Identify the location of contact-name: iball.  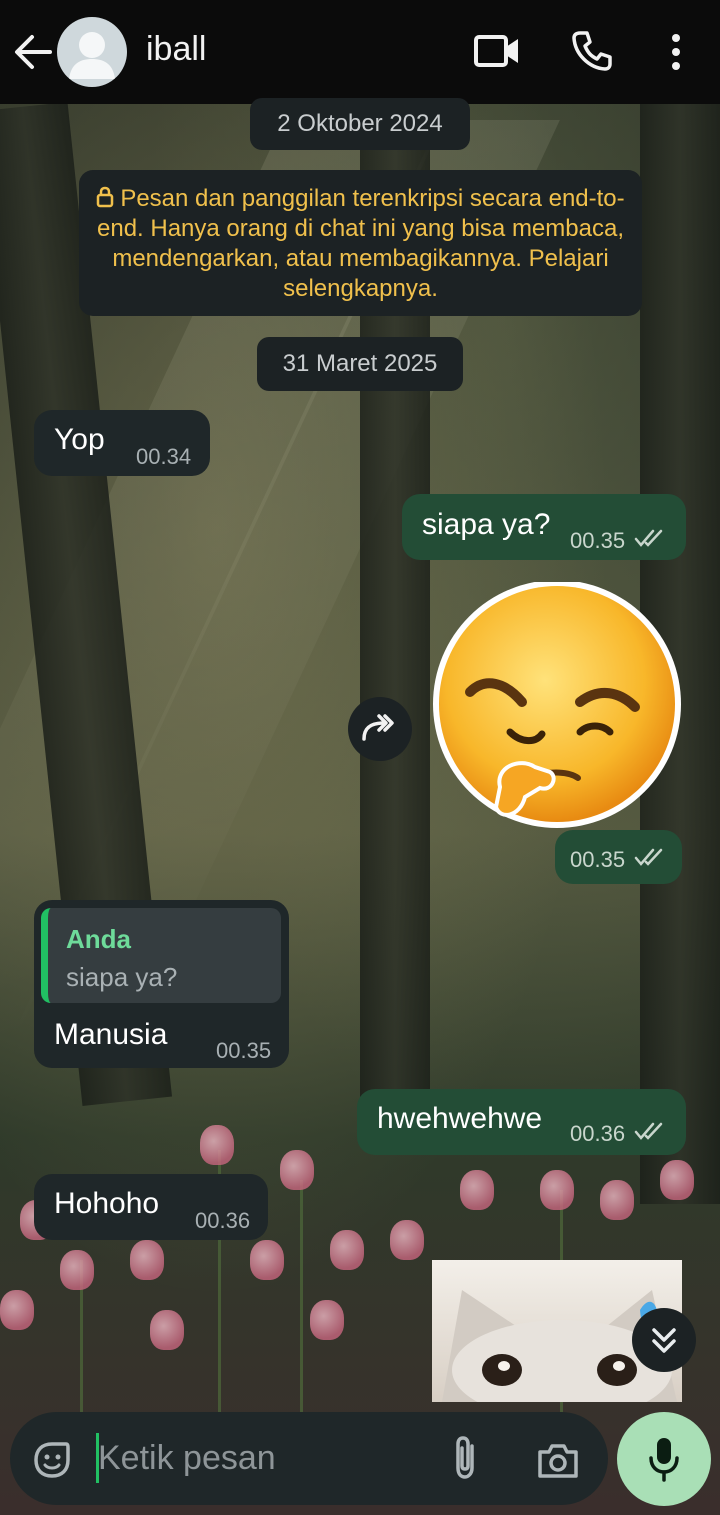
(176, 49).